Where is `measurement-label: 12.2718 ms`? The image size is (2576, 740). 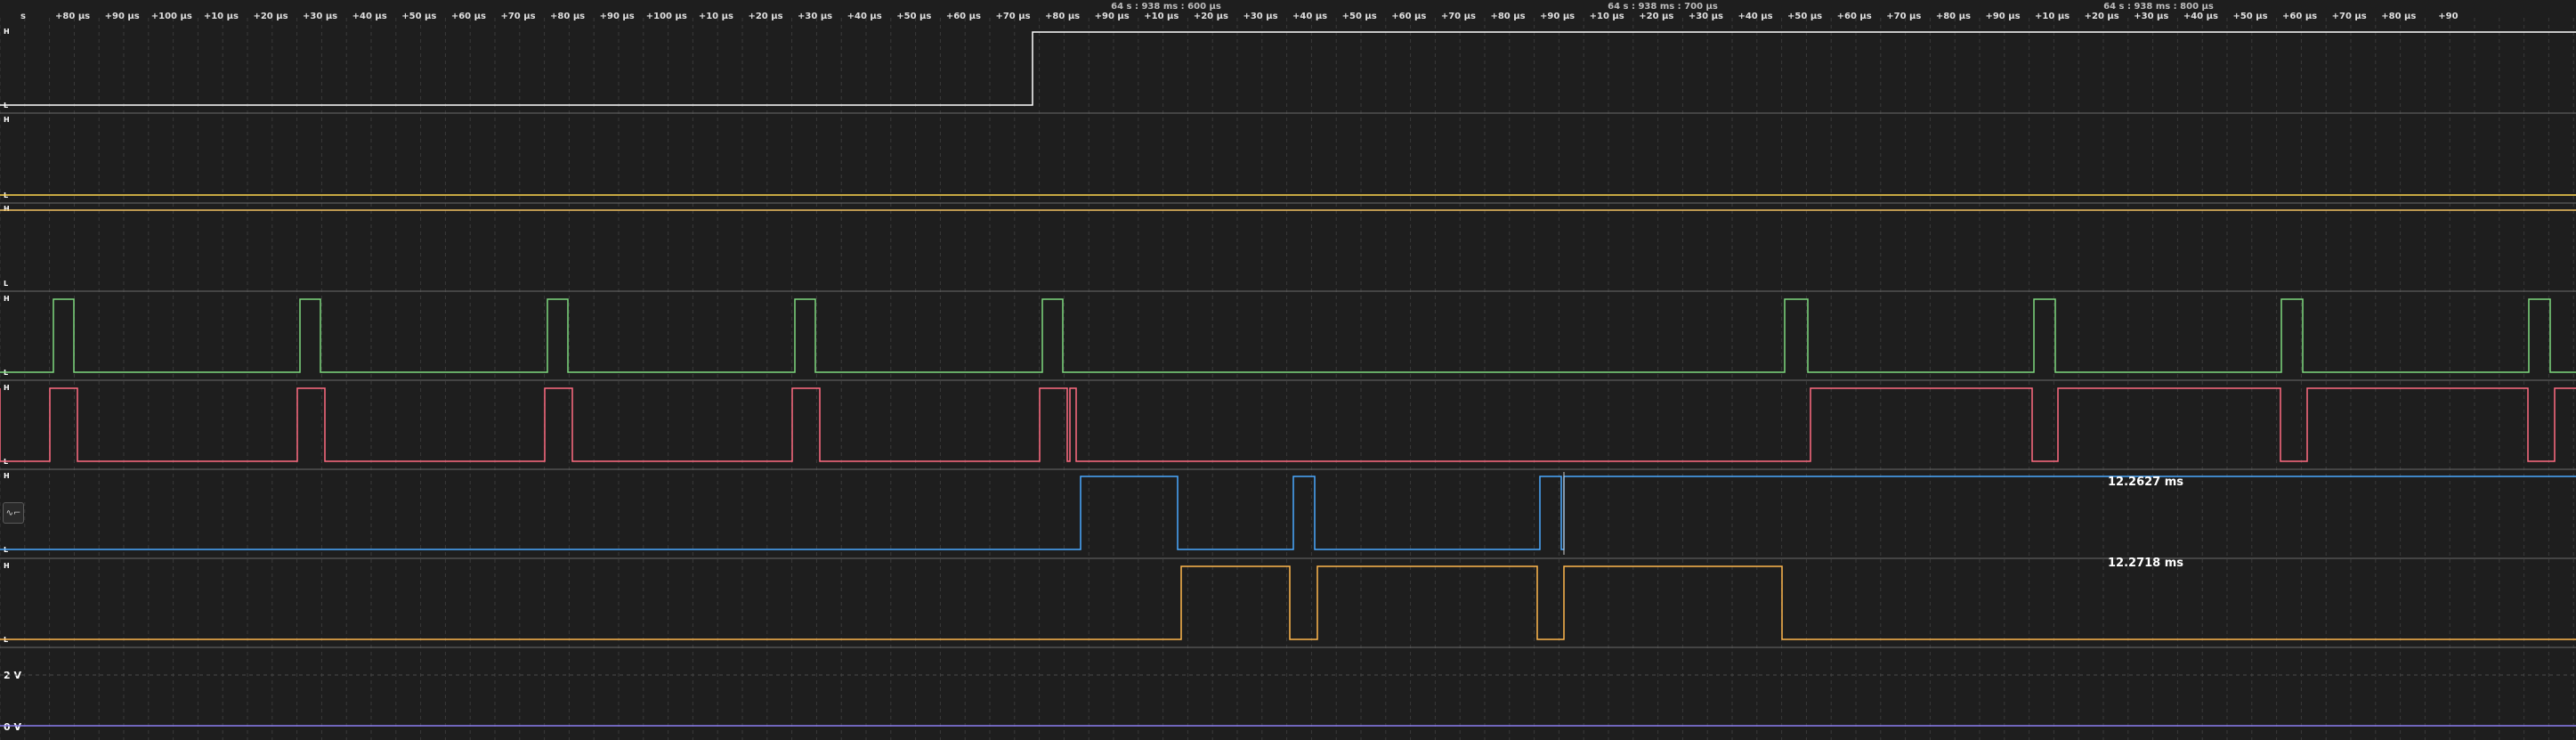 measurement-label: 12.2718 ms is located at coordinates (2145, 563).